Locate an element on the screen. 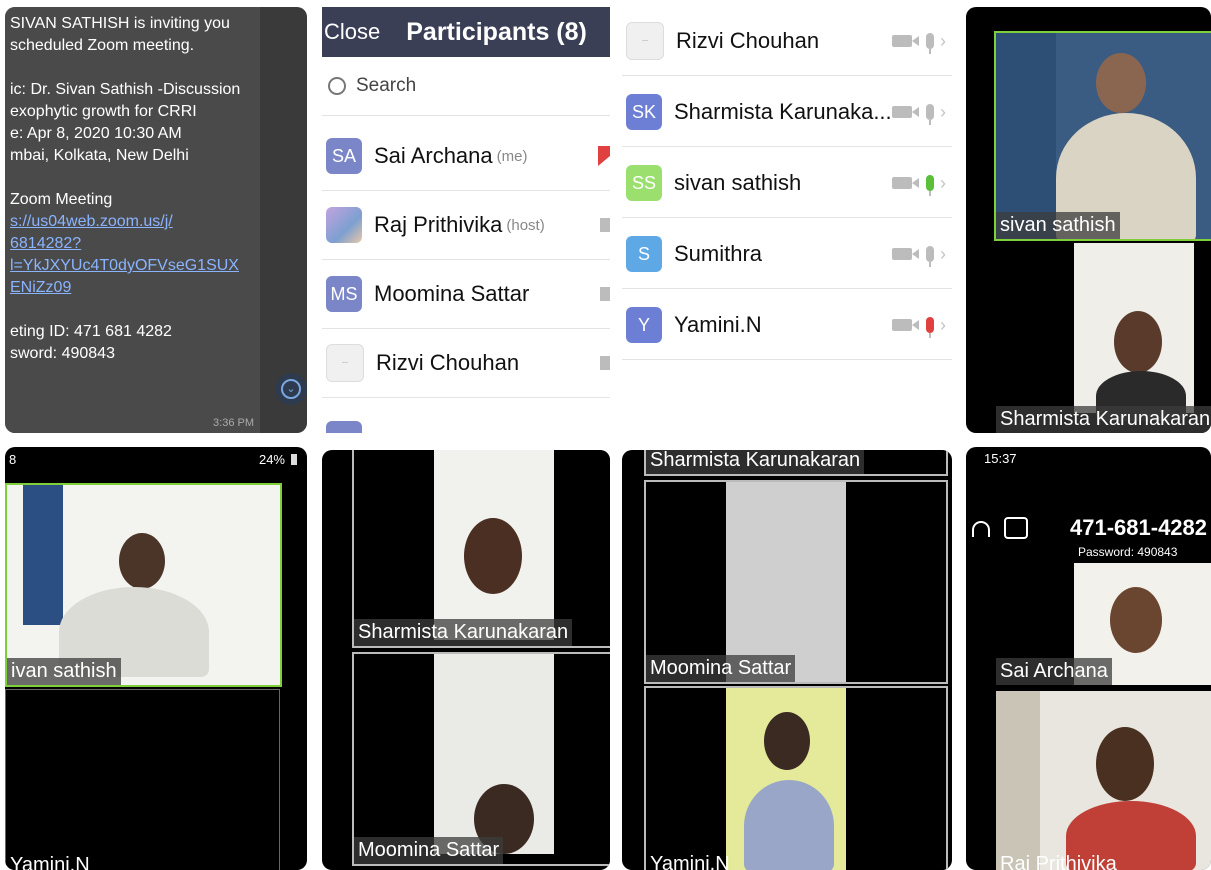 Image resolution: width=1211 pixels, height=870 pixels. participant-nametag: Yamini.N is located at coordinates (690, 861).